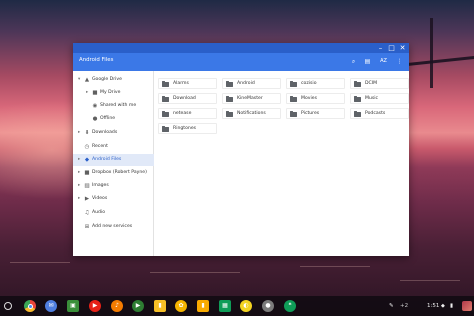 Image resolution: width=474 pixels, height=316 pixels. I want to click on folder-name: Android, so click(246, 83).